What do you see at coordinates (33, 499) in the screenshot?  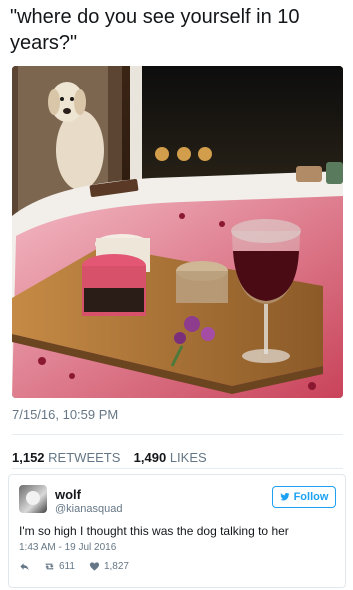 I see `avatar` at bounding box center [33, 499].